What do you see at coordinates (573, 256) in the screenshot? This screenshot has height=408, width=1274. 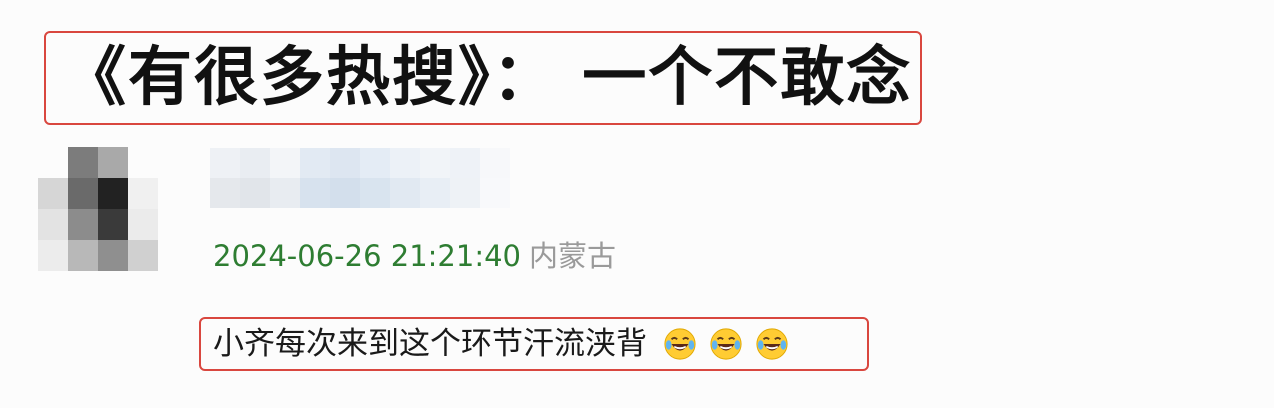 I see `comment-location: 内蒙古` at bounding box center [573, 256].